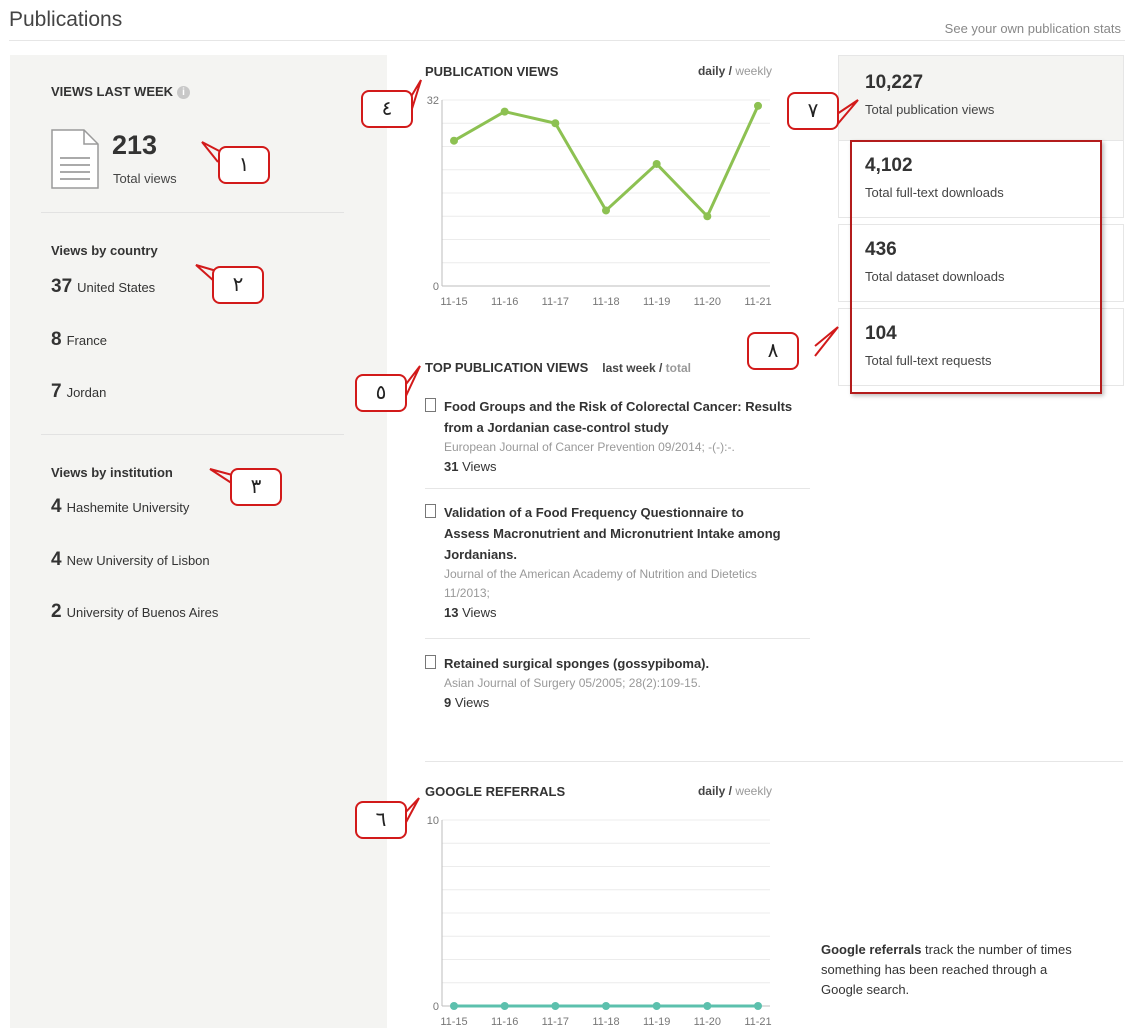  Describe the element at coordinates (467, 702) in the screenshot. I see `publication-views: 9 Views` at that location.